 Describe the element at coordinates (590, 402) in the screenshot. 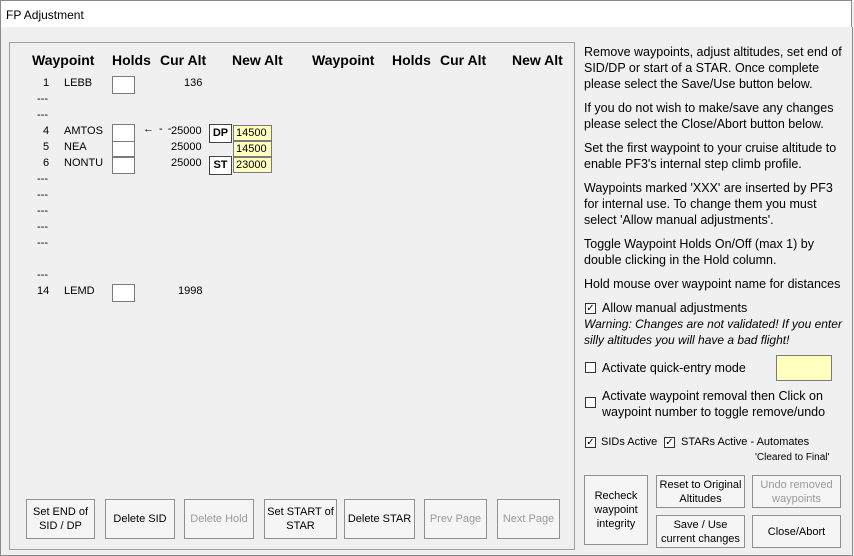

I see `removal-checkbox` at that location.